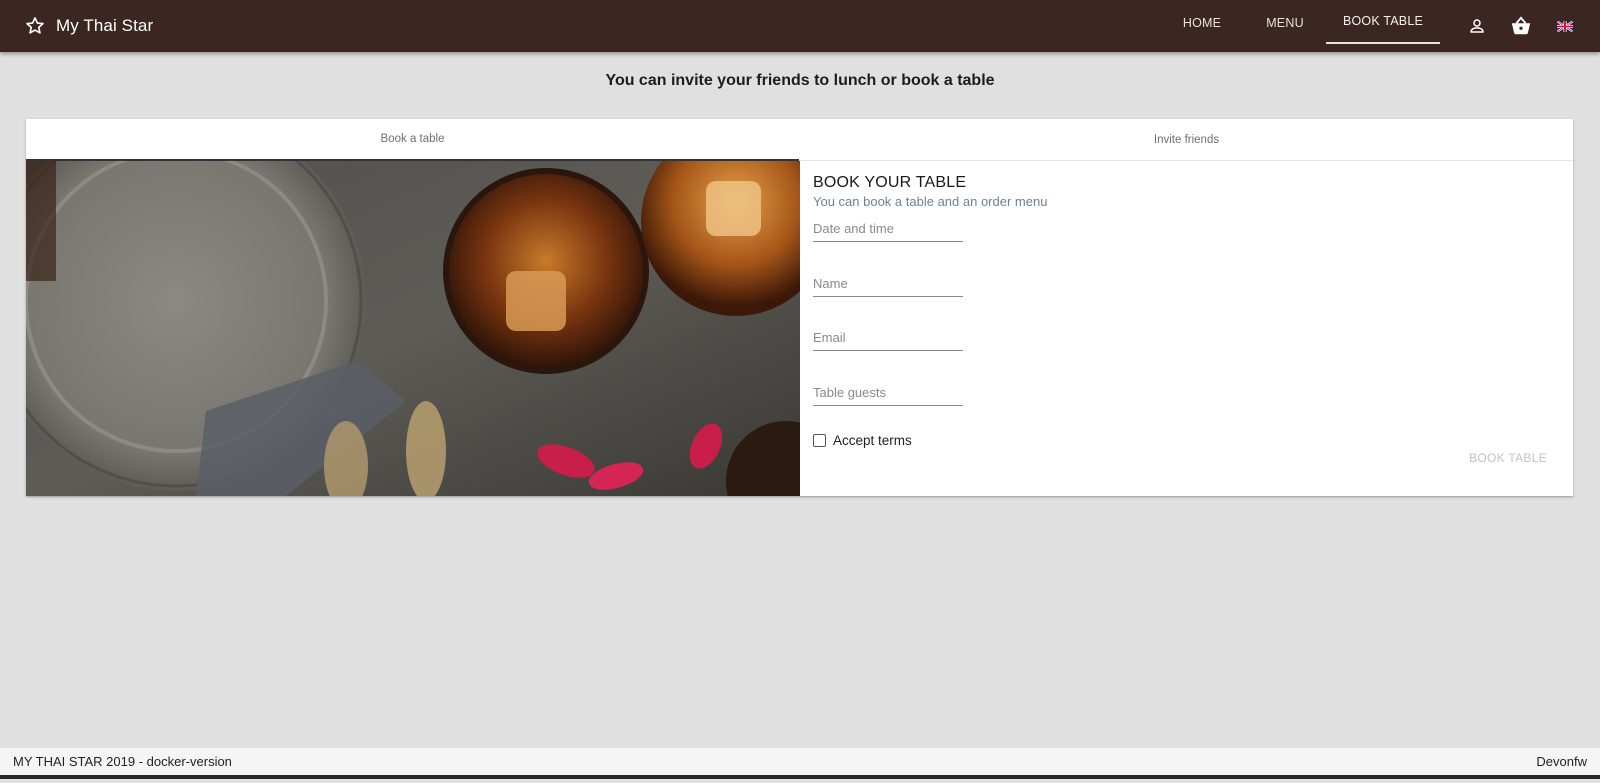 The height and width of the screenshot is (783, 1600). What do you see at coordinates (35, 26) in the screenshot?
I see `star-icon` at bounding box center [35, 26].